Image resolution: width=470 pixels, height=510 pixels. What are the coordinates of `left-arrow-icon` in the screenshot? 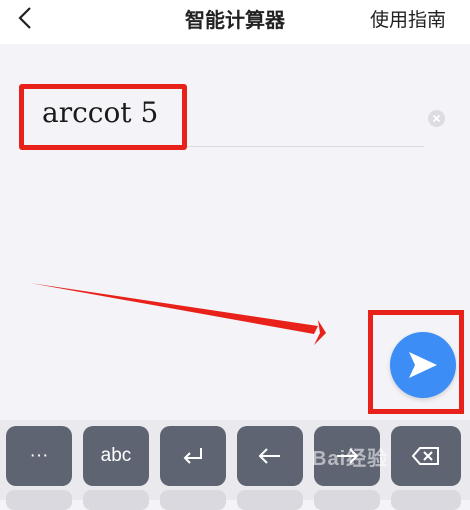 It's located at (269, 456).